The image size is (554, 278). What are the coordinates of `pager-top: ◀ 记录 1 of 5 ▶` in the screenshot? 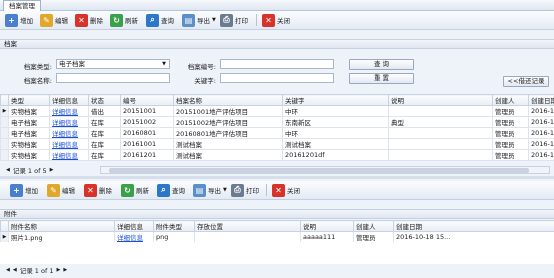 It's located at (53, 170).